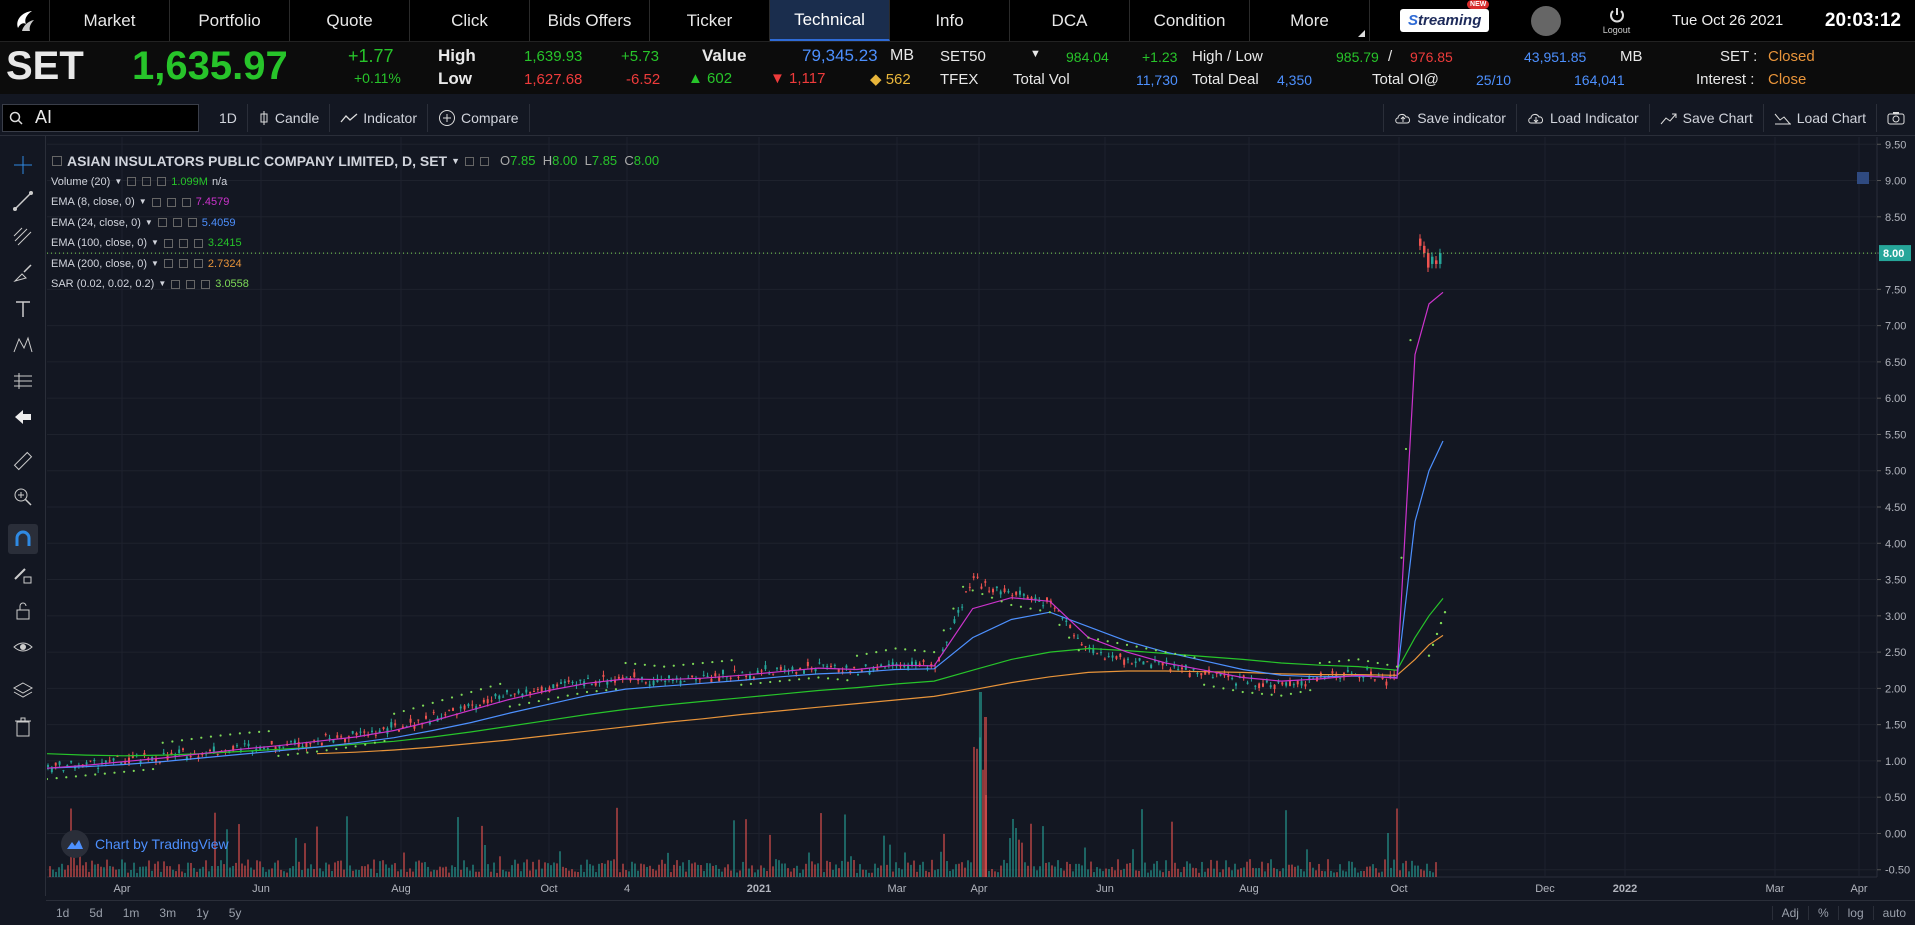 The height and width of the screenshot is (925, 1915). Describe the element at coordinates (23, 647) in the screenshot. I see `visibility-tool` at that location.